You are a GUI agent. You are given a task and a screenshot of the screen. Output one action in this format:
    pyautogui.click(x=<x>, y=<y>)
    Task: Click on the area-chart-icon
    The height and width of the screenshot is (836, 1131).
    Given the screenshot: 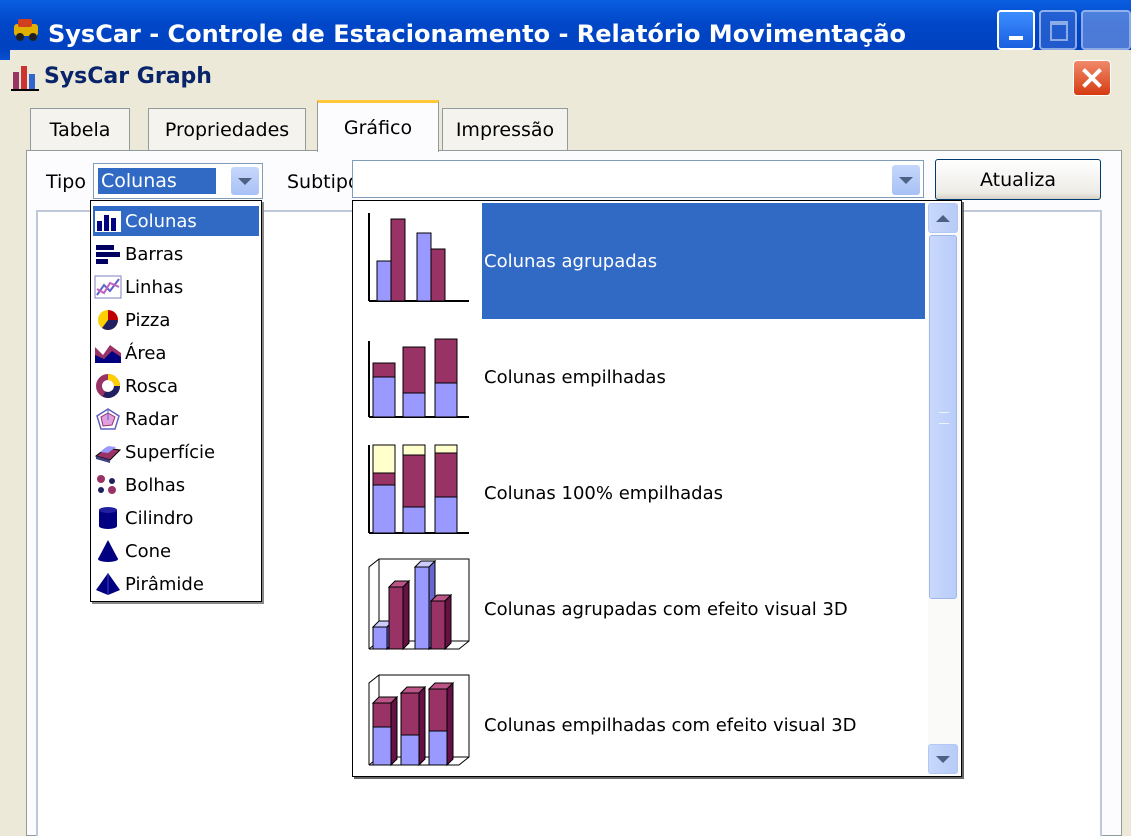 What is the action you would take?
    pyautogui.click(x=108, y=353)
    